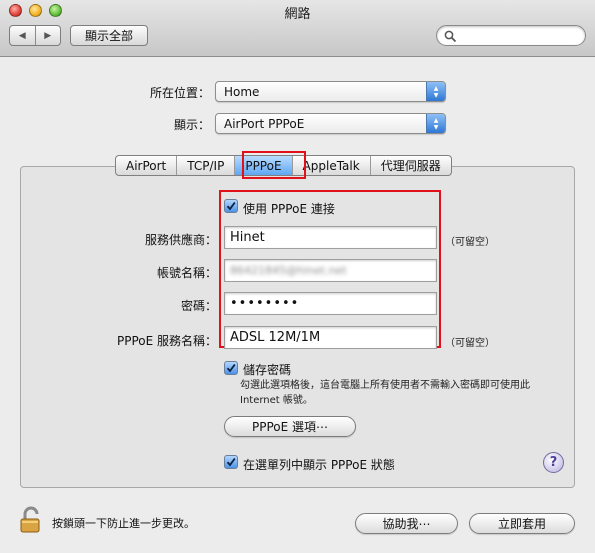 Image resolution: width=595 pixels, height=553 pixels. I want to click on show-in-menubar-label: 在選單列中顯示 PPPoE 狀態, so click(319, 465).